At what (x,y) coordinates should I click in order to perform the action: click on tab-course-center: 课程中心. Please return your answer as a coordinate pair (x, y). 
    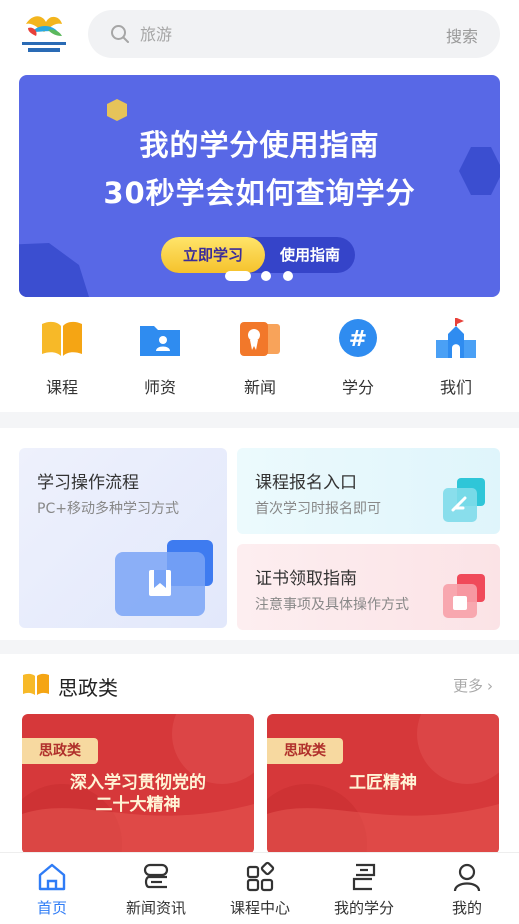
    Looking at the image, I should click on (260, 888).